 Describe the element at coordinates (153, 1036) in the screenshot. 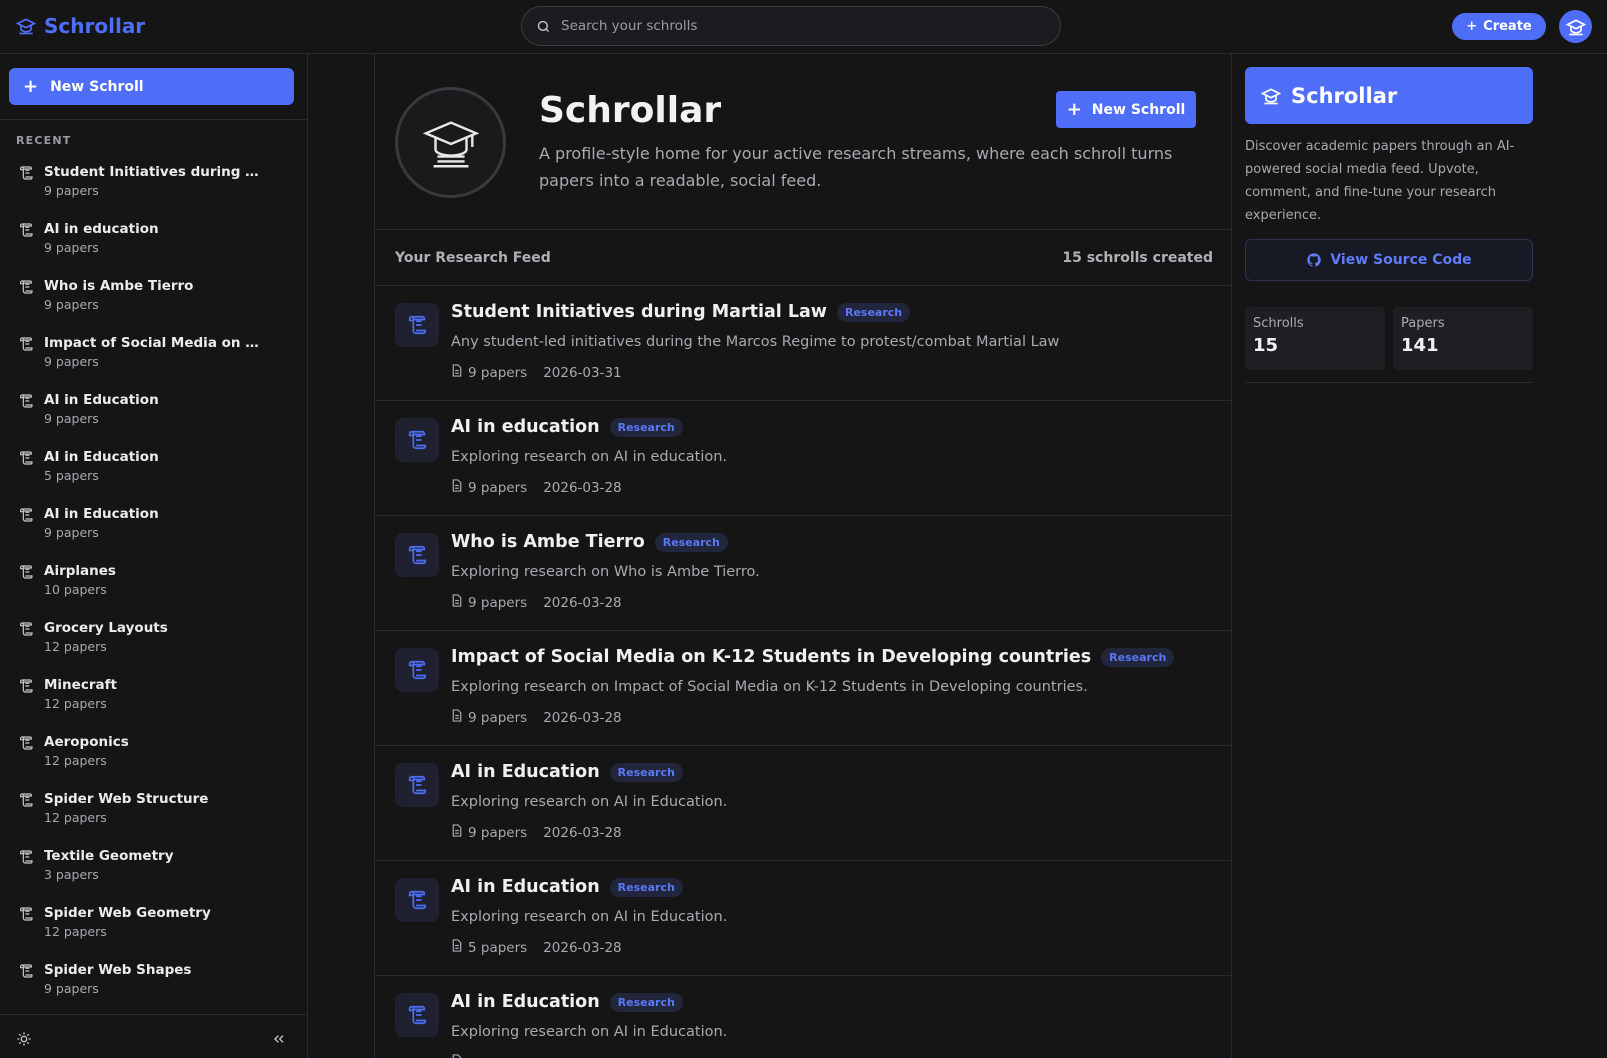

I see `sidebar-footer` at that location.